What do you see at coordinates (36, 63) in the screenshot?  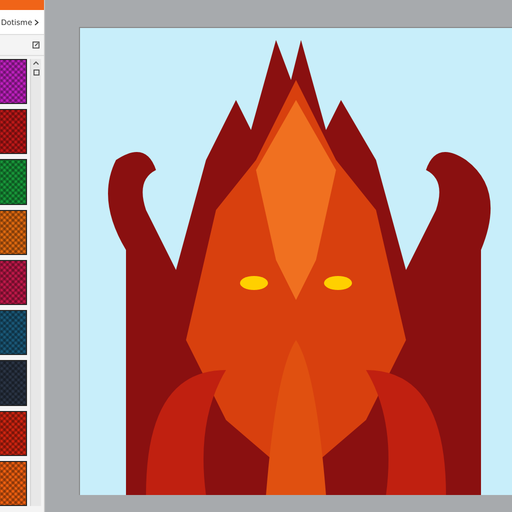 I see `caret-up-icon` at bounding box center [36, 63].